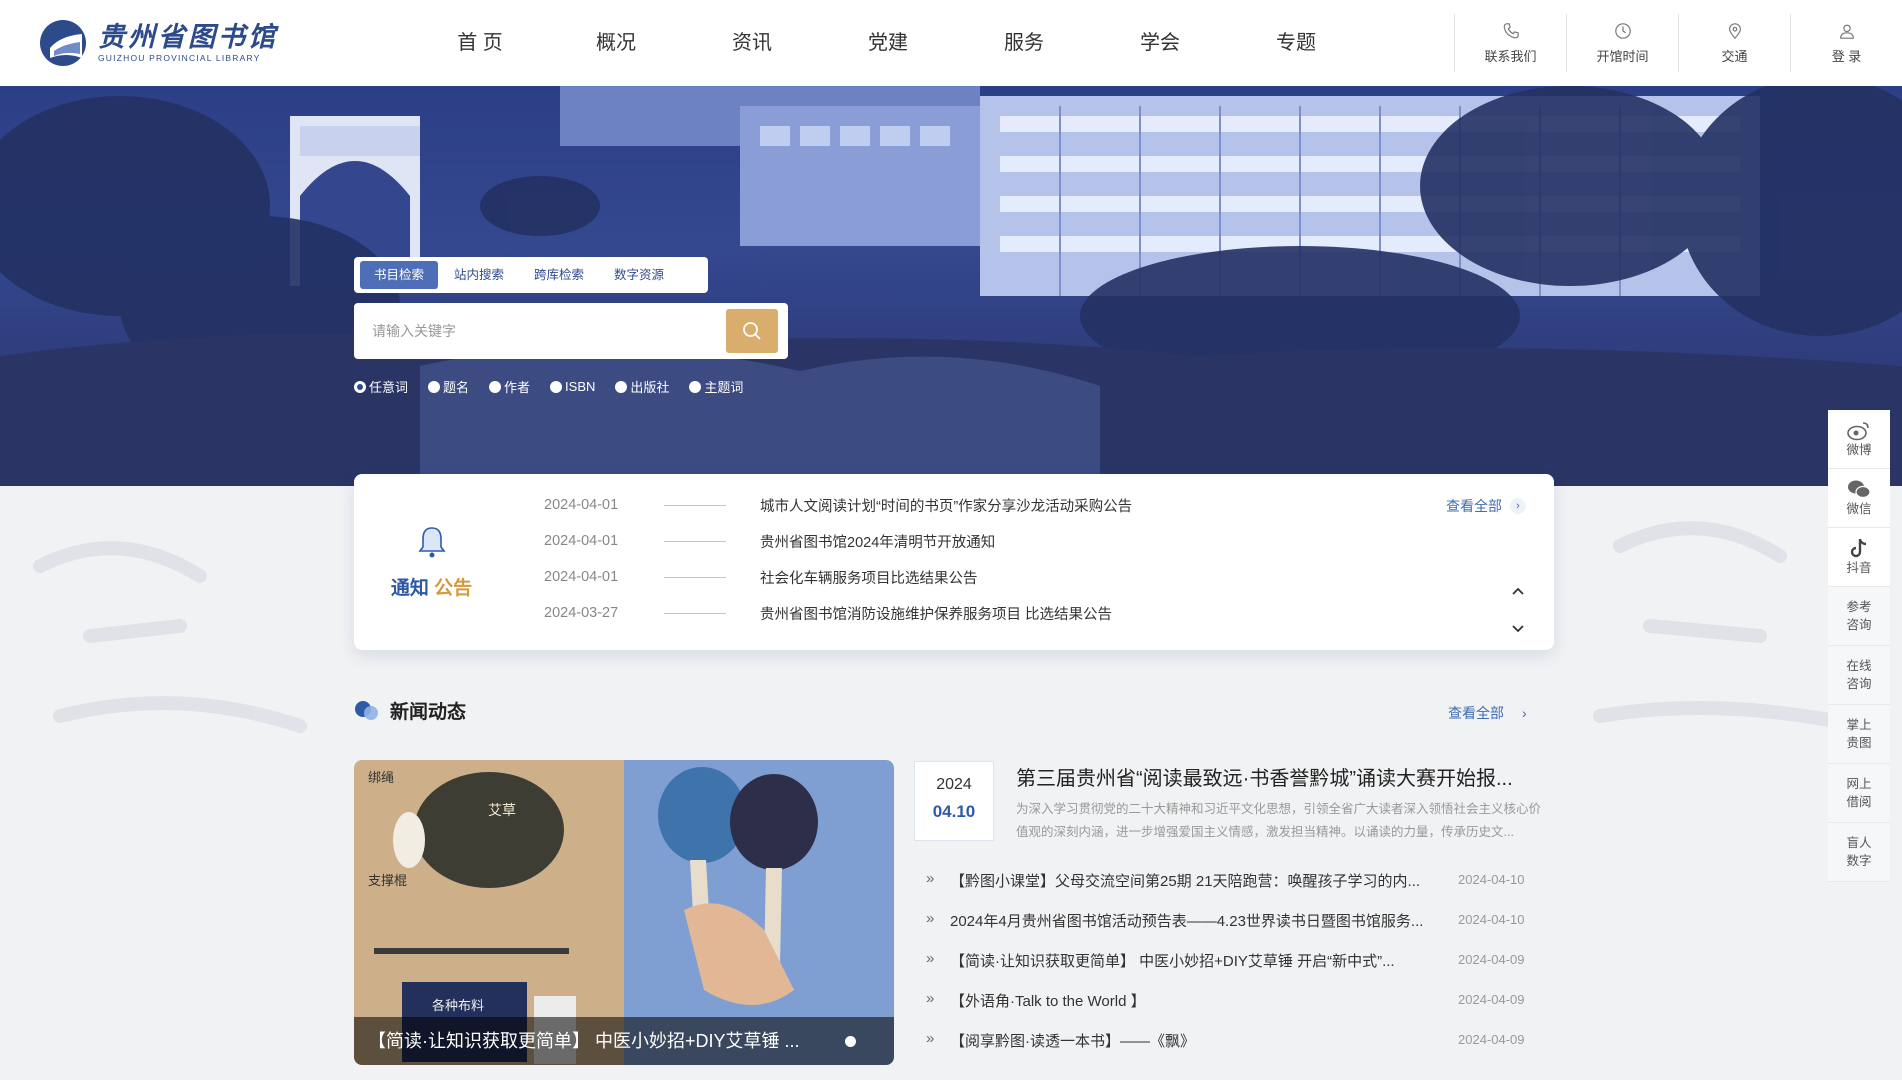 The height and width of the screenshot is (1080, 1902). I want to click on douyin-icon, so click(1858, 548).